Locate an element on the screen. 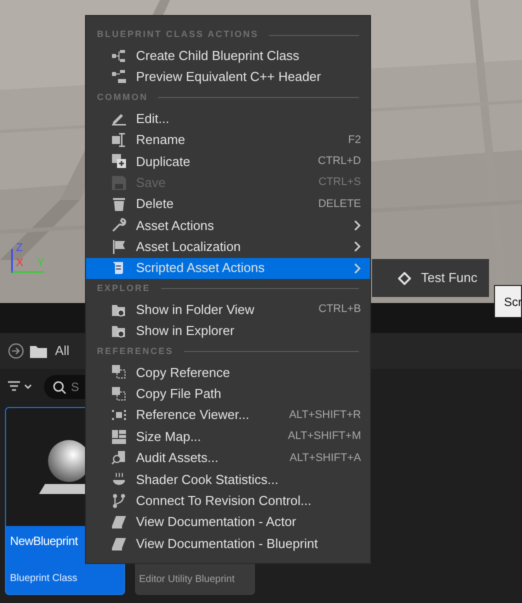  shortcut-label: ALT+SHIFT+M is located at coordinates (324, 436).